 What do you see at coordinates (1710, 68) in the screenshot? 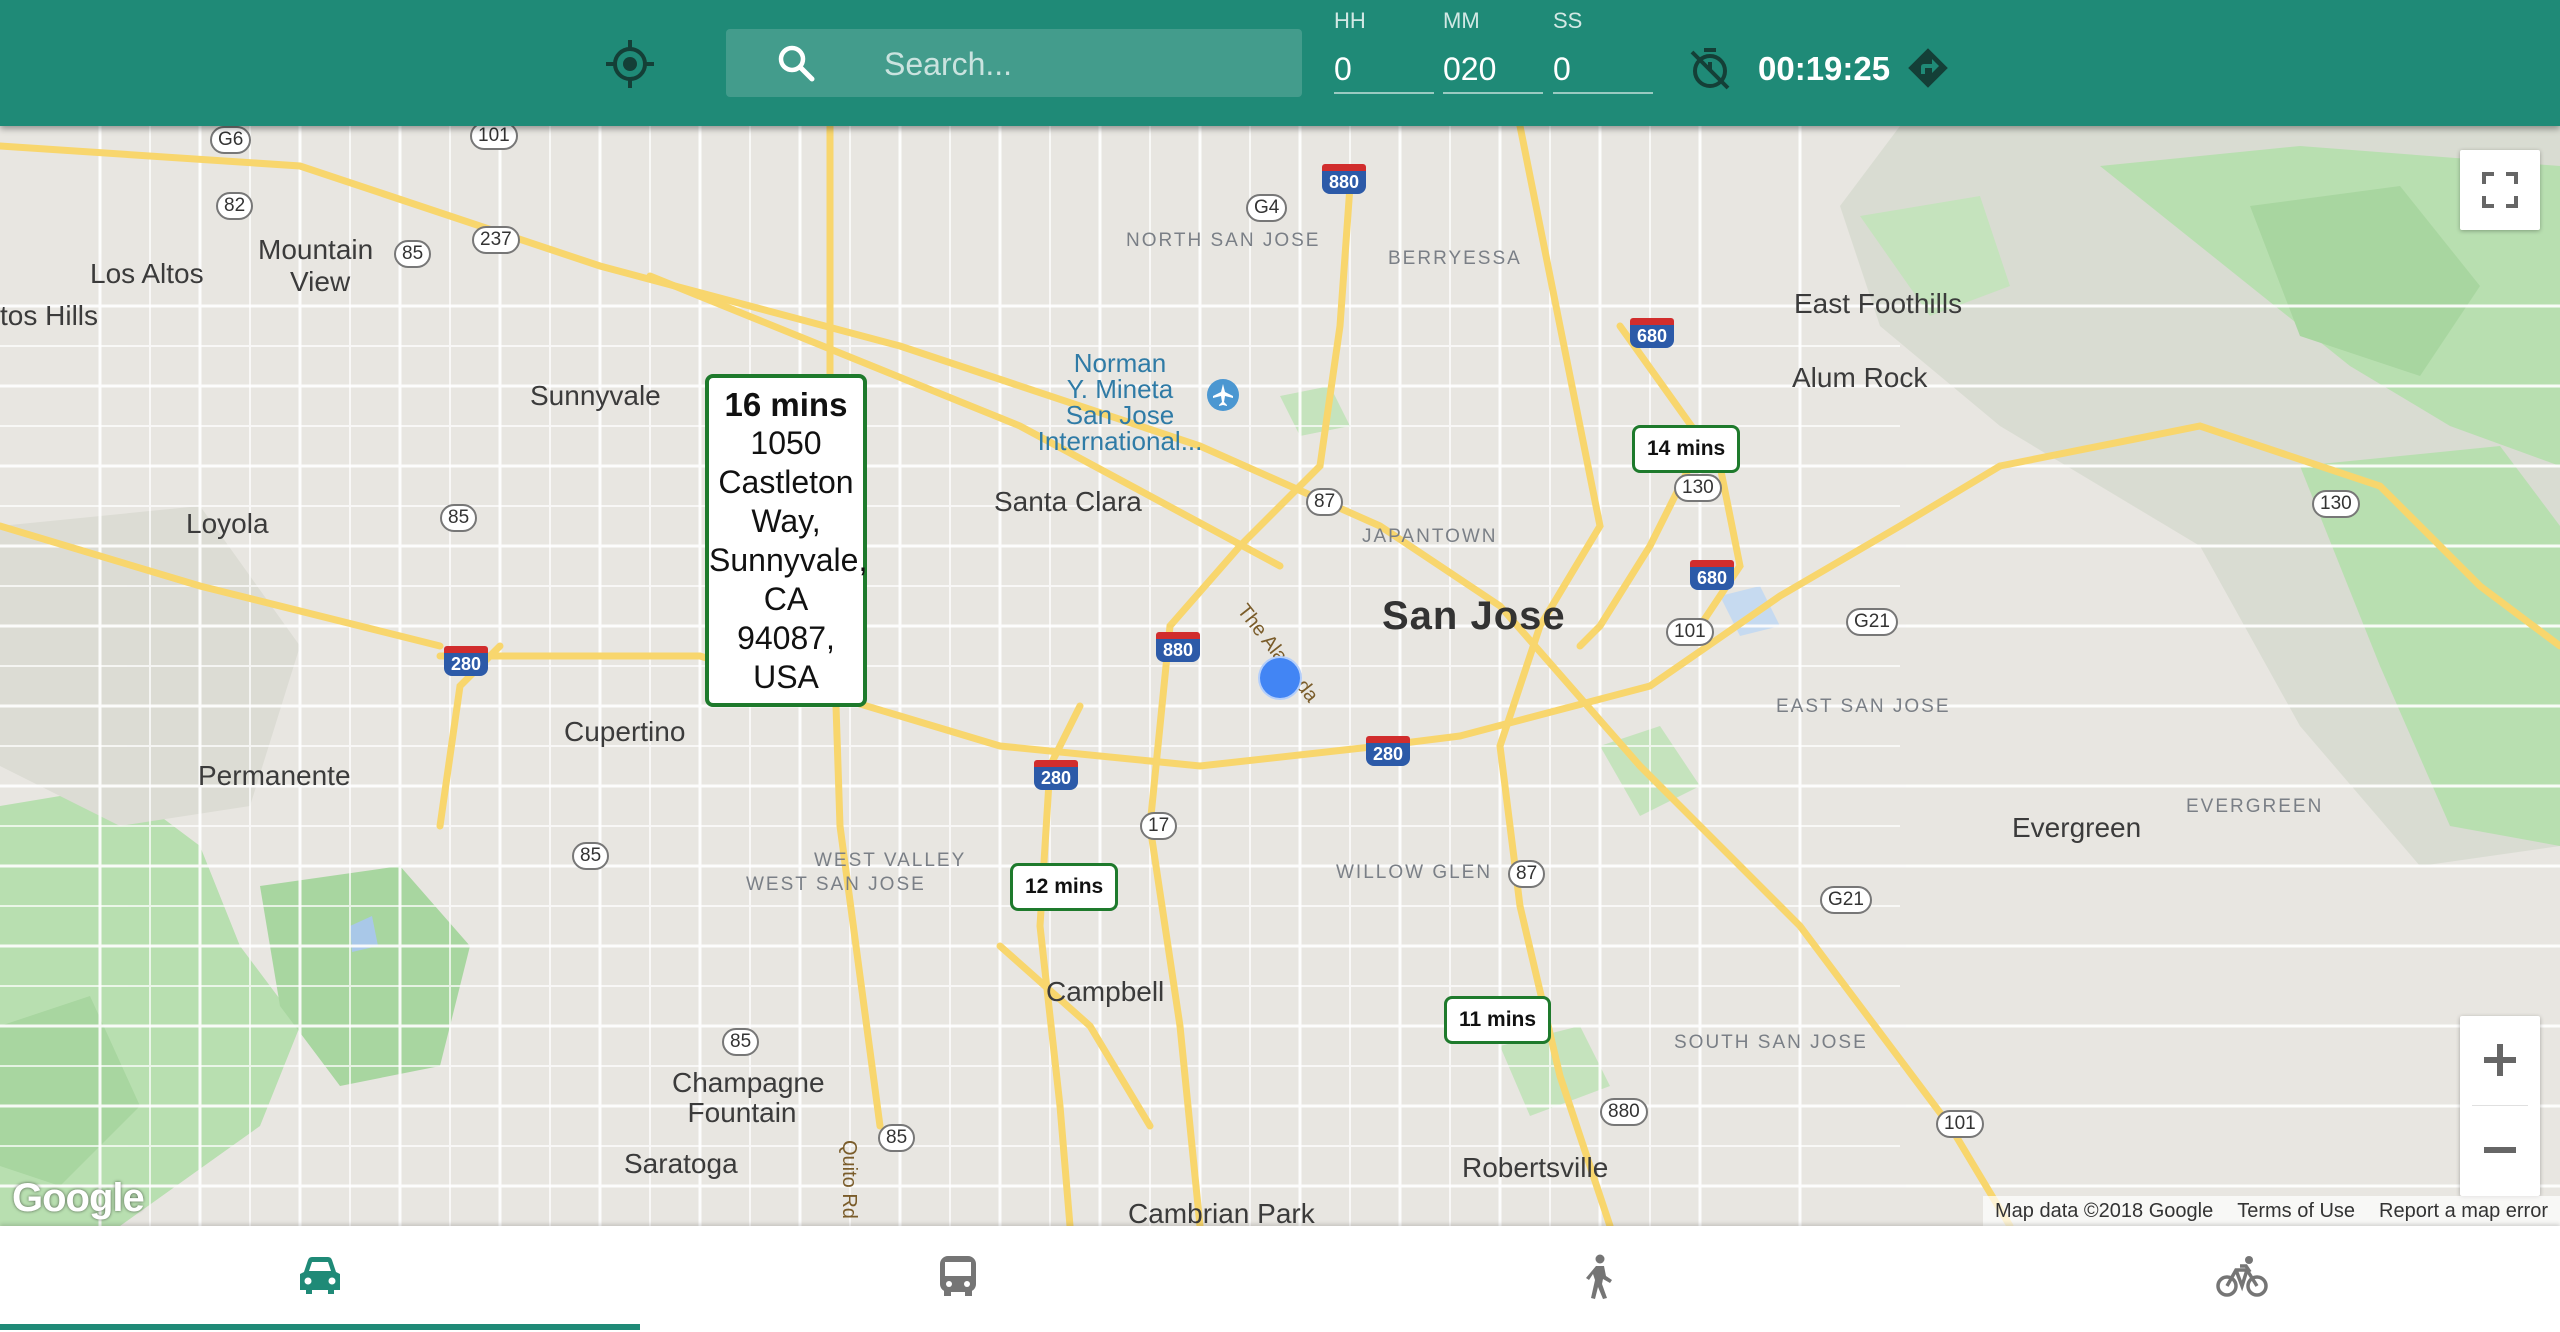
I see `timer-off-icon` at bounding box center [1710, 68].